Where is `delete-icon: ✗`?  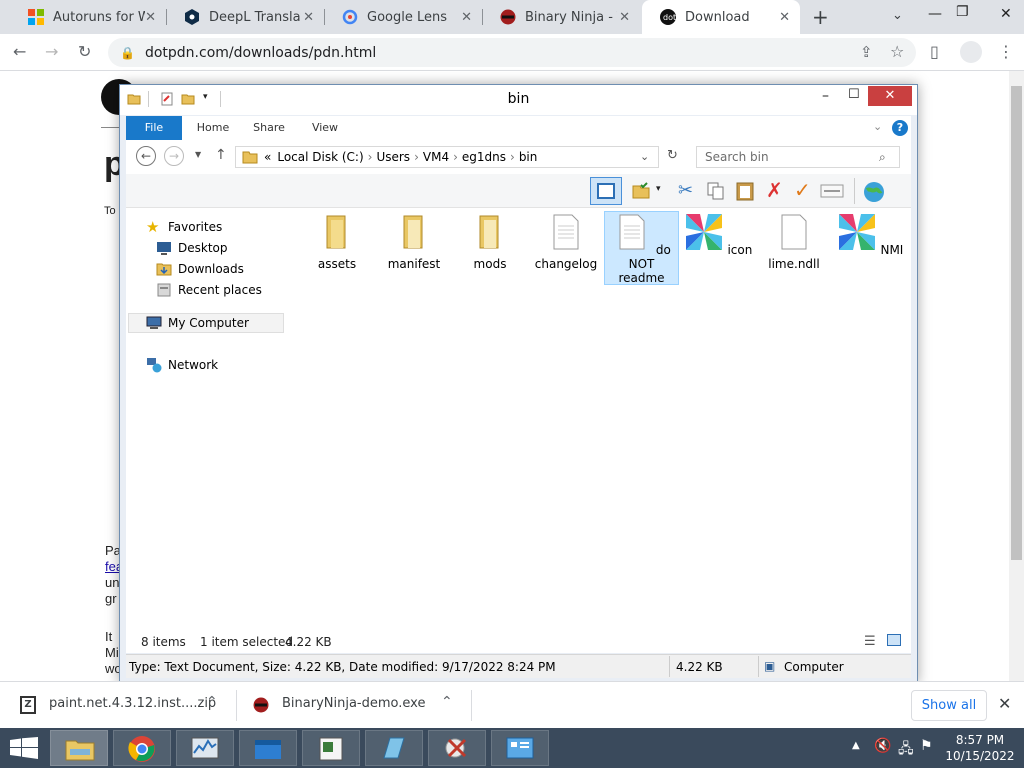 delete-icon: ✗ is located at coordinates (774, 190).